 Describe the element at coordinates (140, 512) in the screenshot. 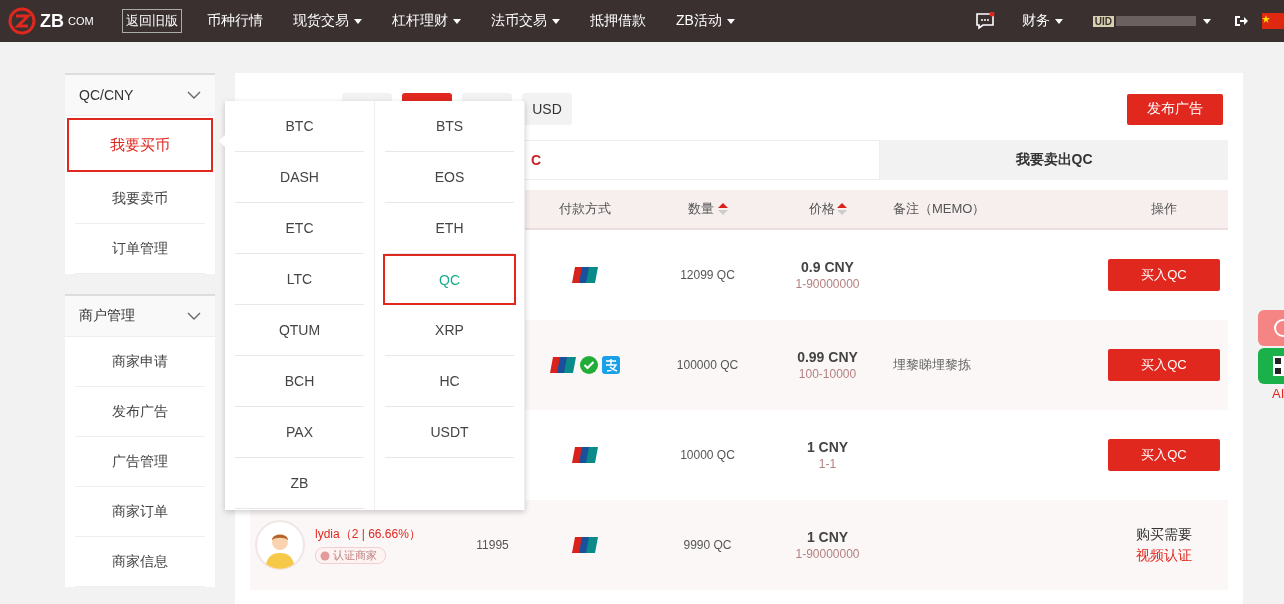

I see `sidebar-item: 商家订单` at that location.